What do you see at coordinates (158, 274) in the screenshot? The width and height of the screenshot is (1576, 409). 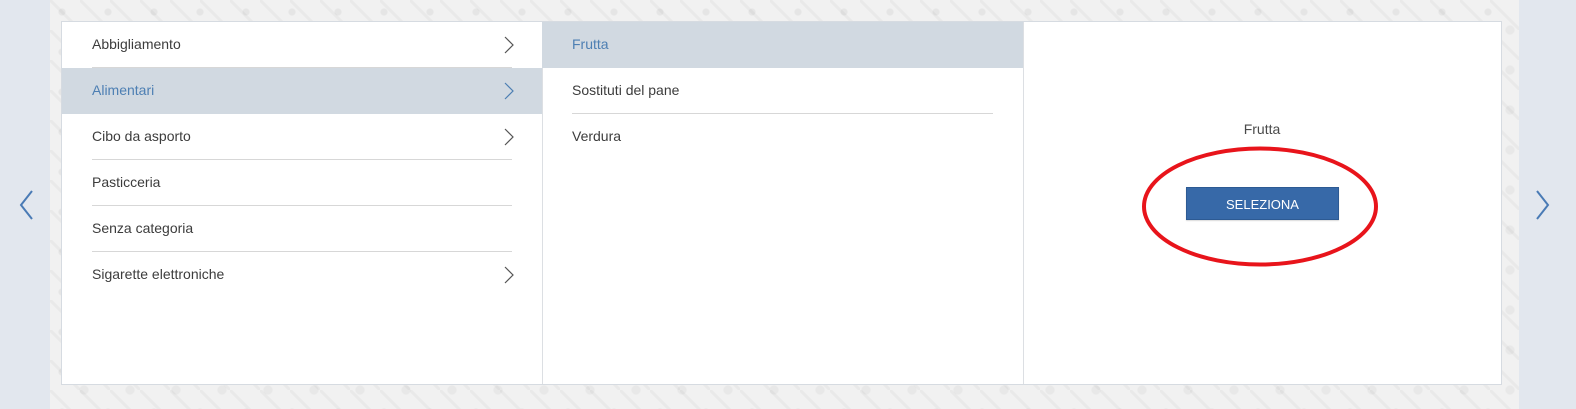 I see `category-label: Sigarette elettroniche` at bounding box center [158, 274].